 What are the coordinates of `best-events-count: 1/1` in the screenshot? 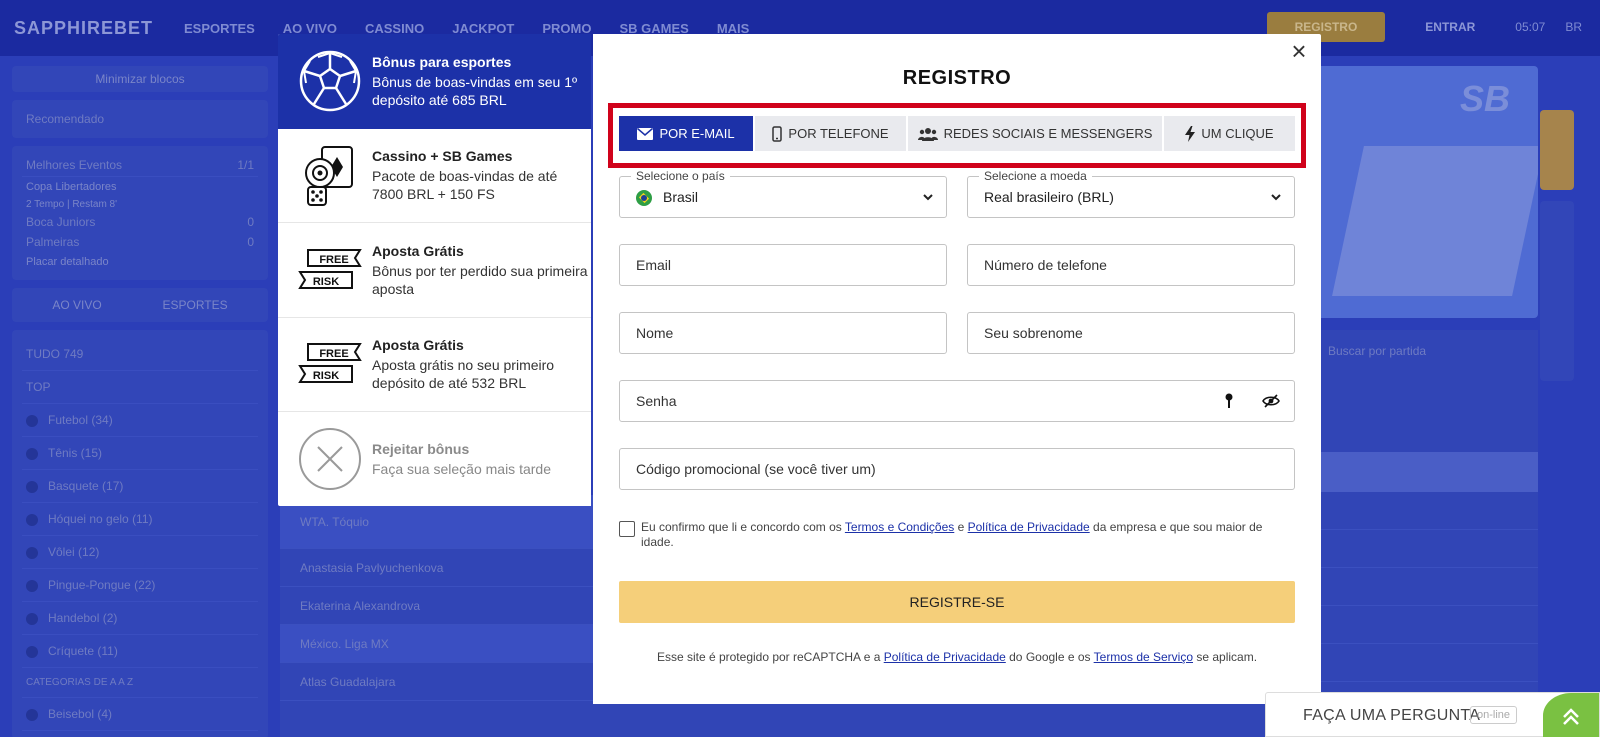 It's located at (245, 165).